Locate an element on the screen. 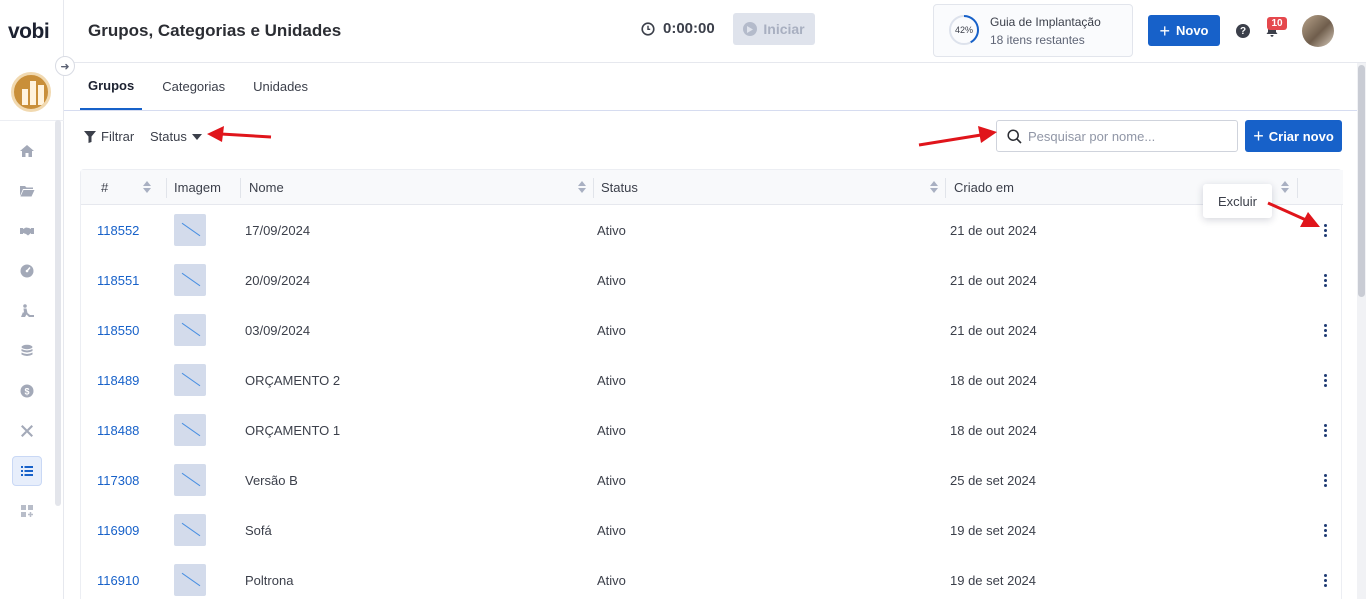  annotation-arrow-icon is located at coordinates (1293, 214).